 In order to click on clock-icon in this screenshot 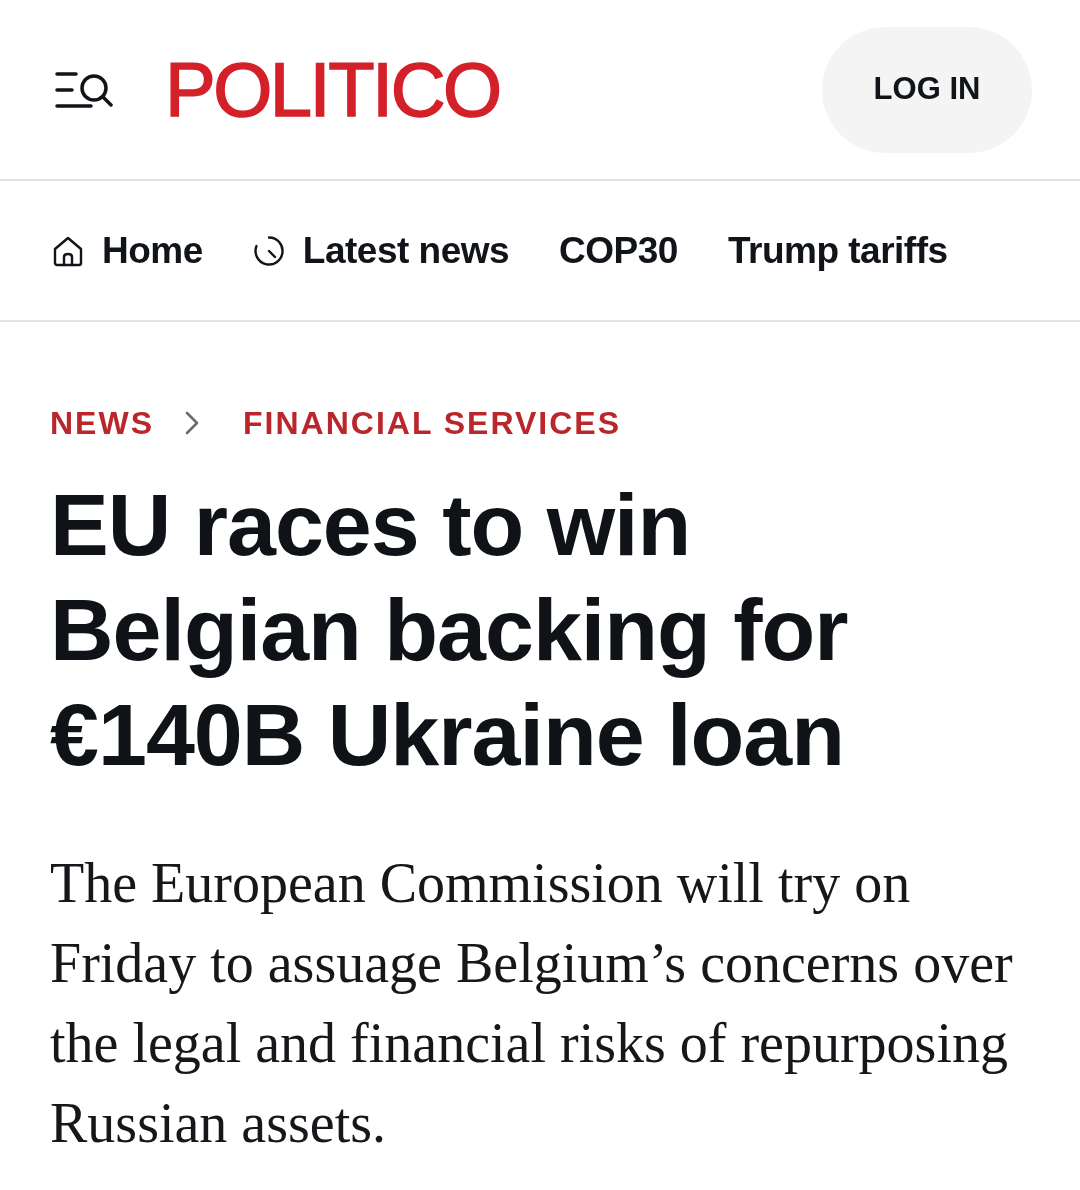, I will do `click(268, 250)`.